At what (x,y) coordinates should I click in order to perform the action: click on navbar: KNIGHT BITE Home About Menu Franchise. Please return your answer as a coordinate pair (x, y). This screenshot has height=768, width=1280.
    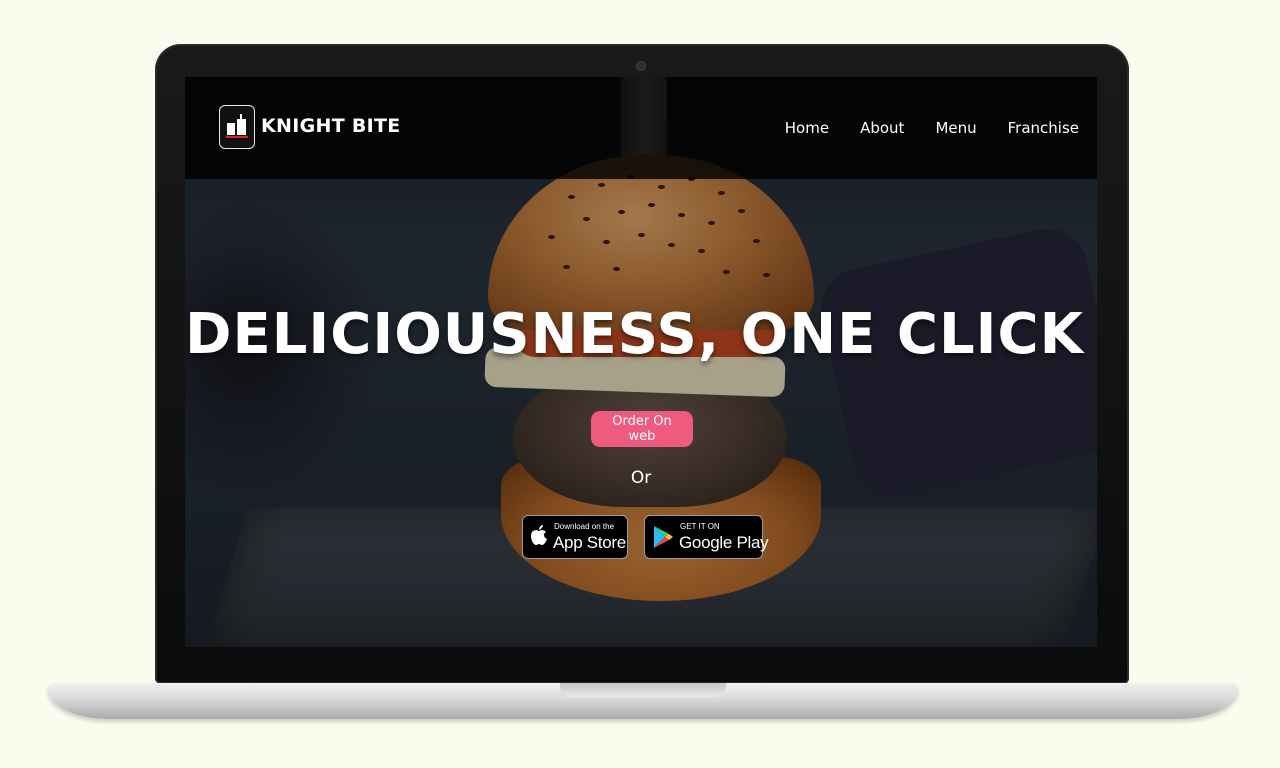
    Looking at the image, I should click on (641, 128).